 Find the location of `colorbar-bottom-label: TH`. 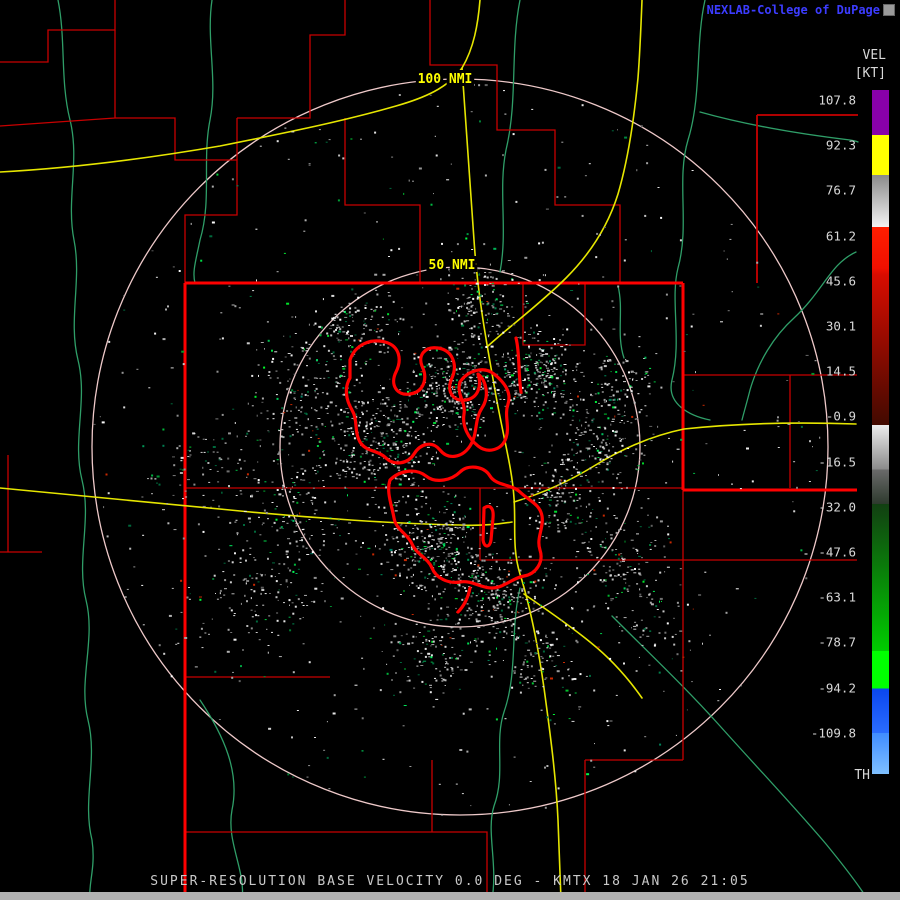

colorbar-bottom-label: TH is located at coordinates (862, 775).